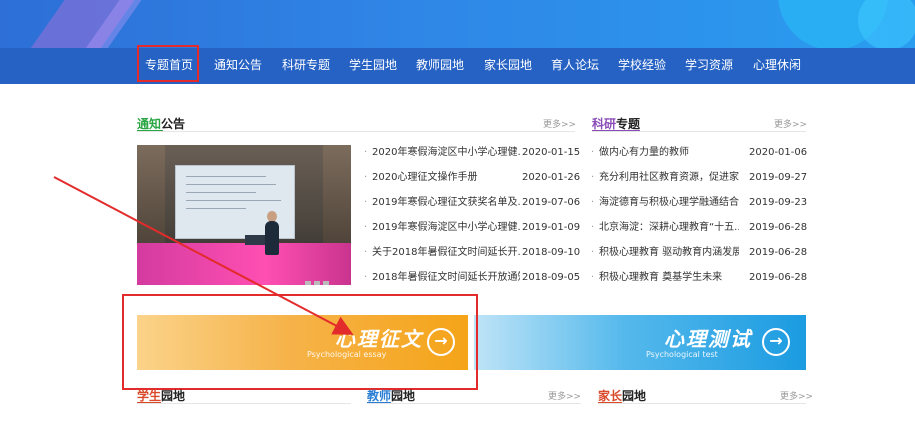 This screenshot has width=915, height=422. I want to click on list-item: · 积极心理教育 驱动教育内涵发展 2019-06-28, so click(700, 253).